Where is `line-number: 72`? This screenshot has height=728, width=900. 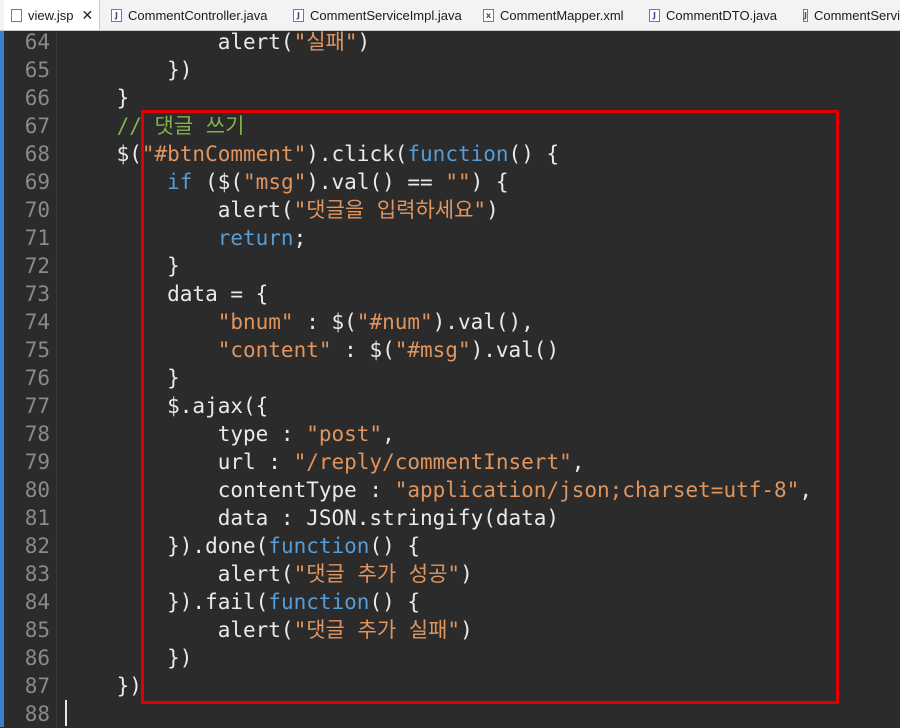 line-number: 72 is located at coordinates (37, 266).